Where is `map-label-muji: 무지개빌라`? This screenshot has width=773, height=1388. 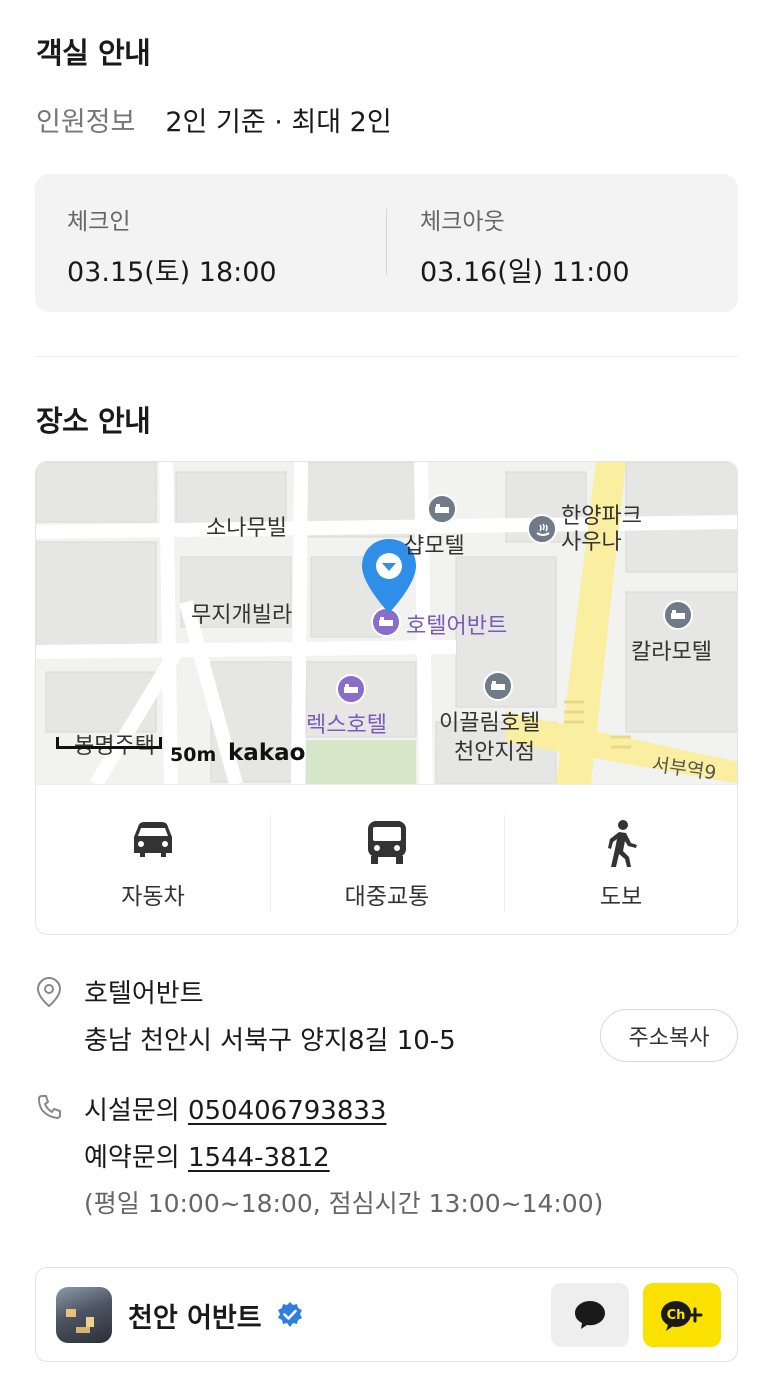
map-label-muji: 무지개빌라 is located at coordinates (242, 615).